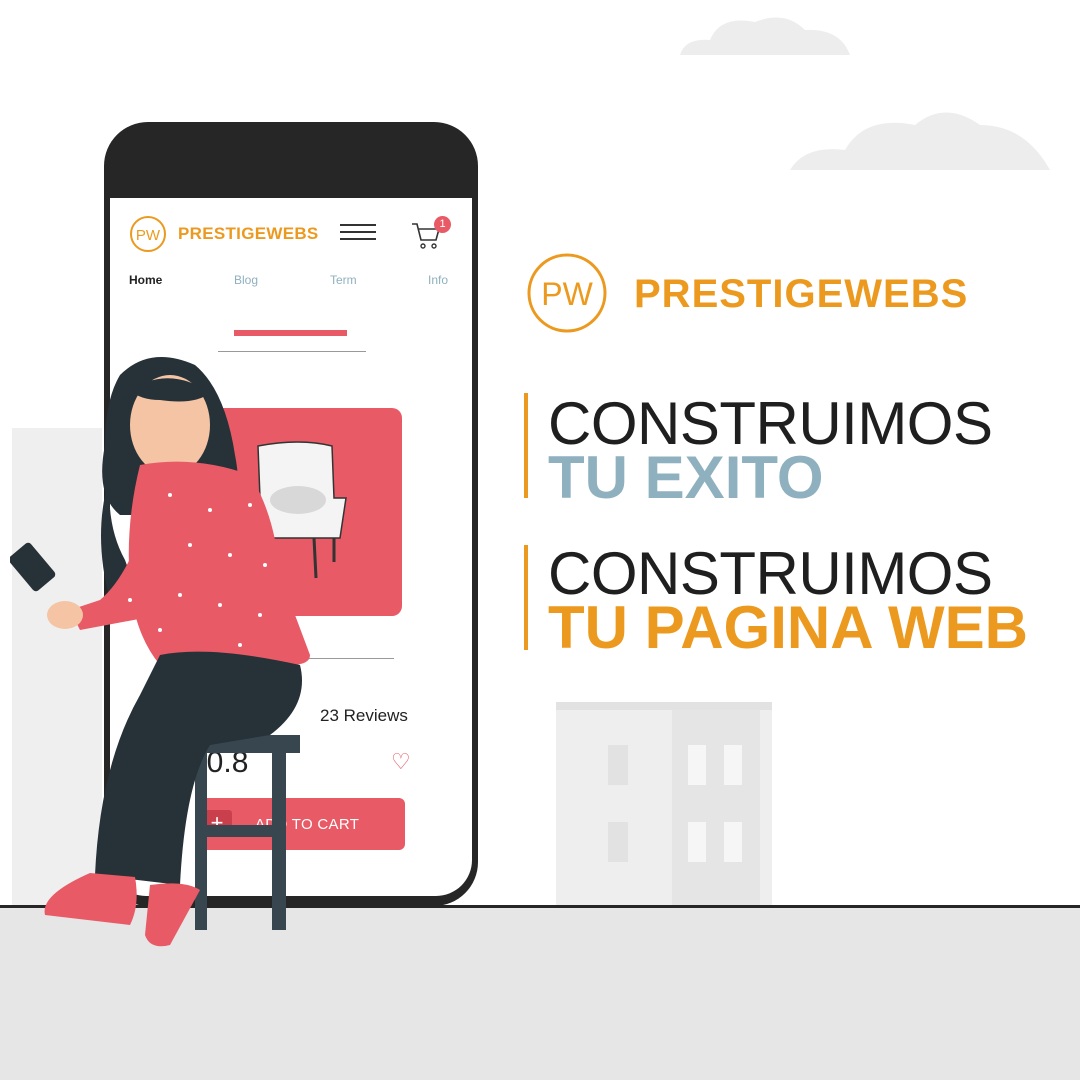  I want to click on headline-1-line-2: TU EXITO, so click(686, 477).